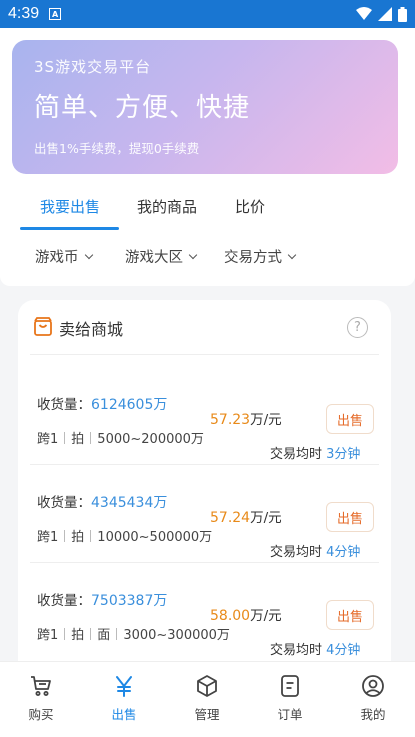 This screenshot has width=415, height=737. I want to click on filter-trade-method: 交易方式, so click(260, 256).